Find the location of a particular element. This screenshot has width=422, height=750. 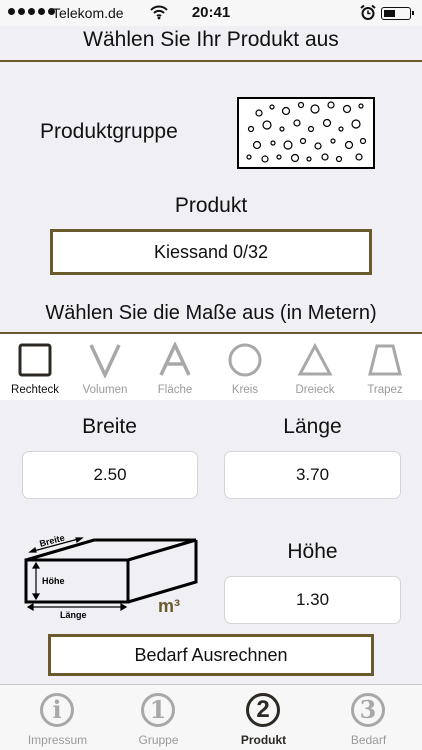

shape-tab-trapez: Trapez is located at coordinates (385, 367).